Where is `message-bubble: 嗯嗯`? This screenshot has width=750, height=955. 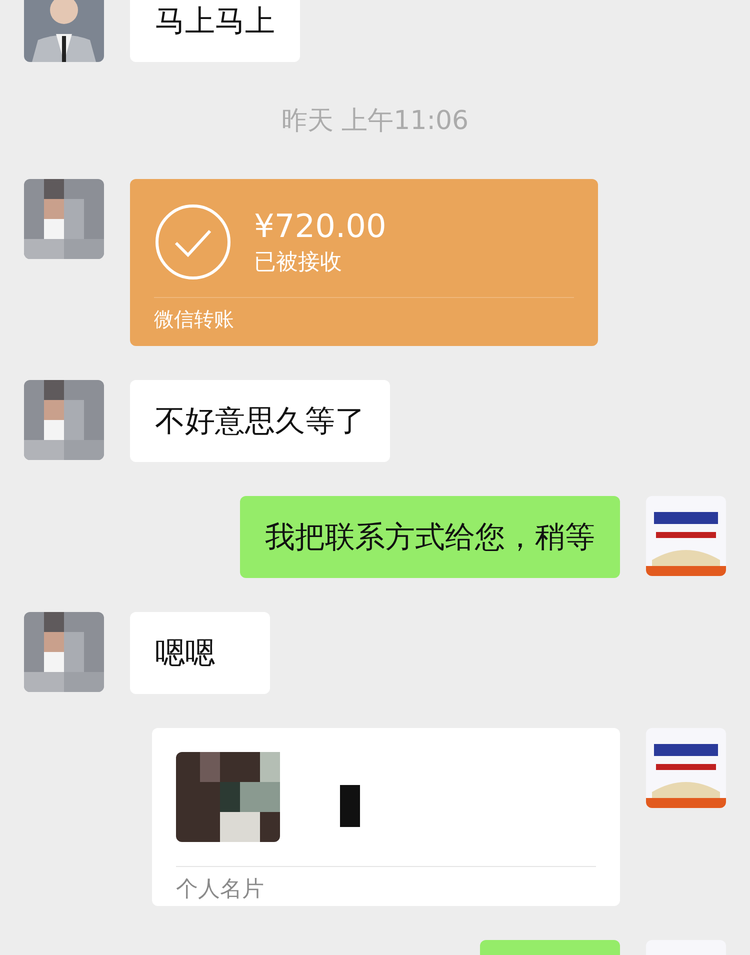 message-bubble: 嗯嗯 is located at coordinates (200, 653).